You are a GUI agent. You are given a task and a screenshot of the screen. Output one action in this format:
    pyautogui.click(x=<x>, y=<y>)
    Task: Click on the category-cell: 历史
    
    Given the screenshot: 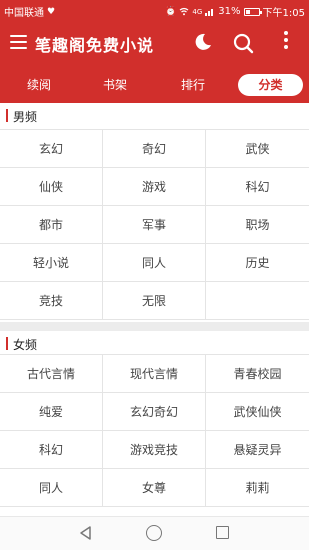 What is the action you would take?
    pyautogui.click(x=257, y=263)
    